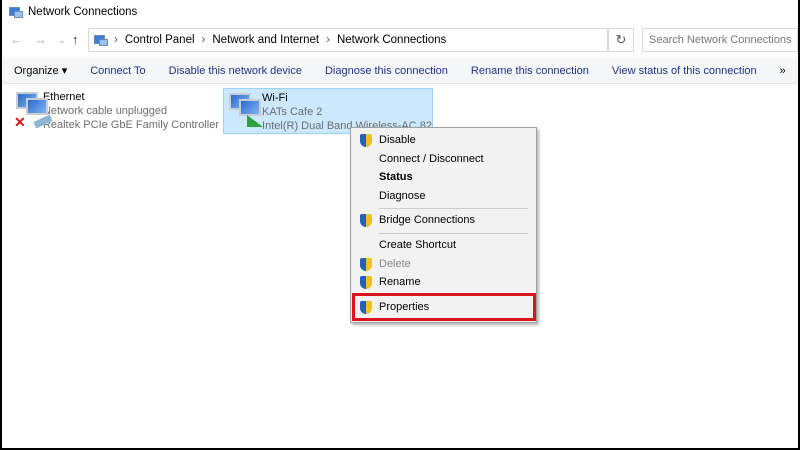 This screenshot has width=800, height=450. I want to click on back-icon: ←, so click(16, 39).